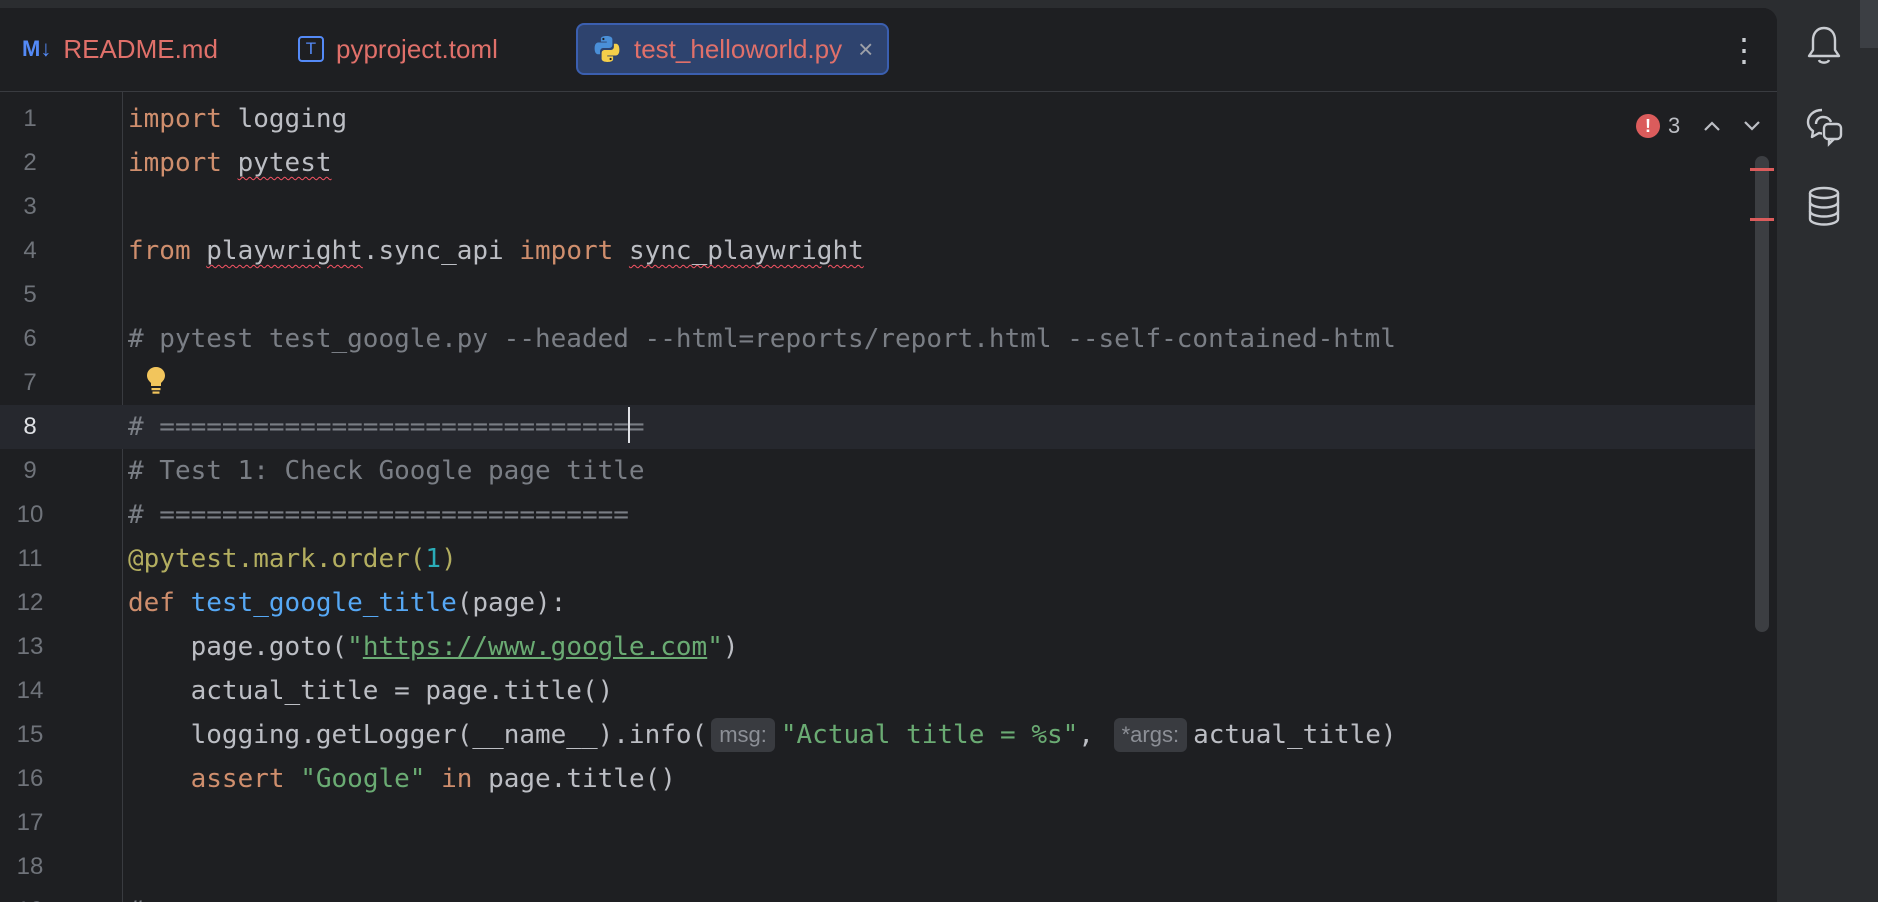 Image resolution: width=1878 pixels, height=902 pixels. Describe the element at coordinates (30, 206) in the screenshot. I see `line-number: 3` at that location.